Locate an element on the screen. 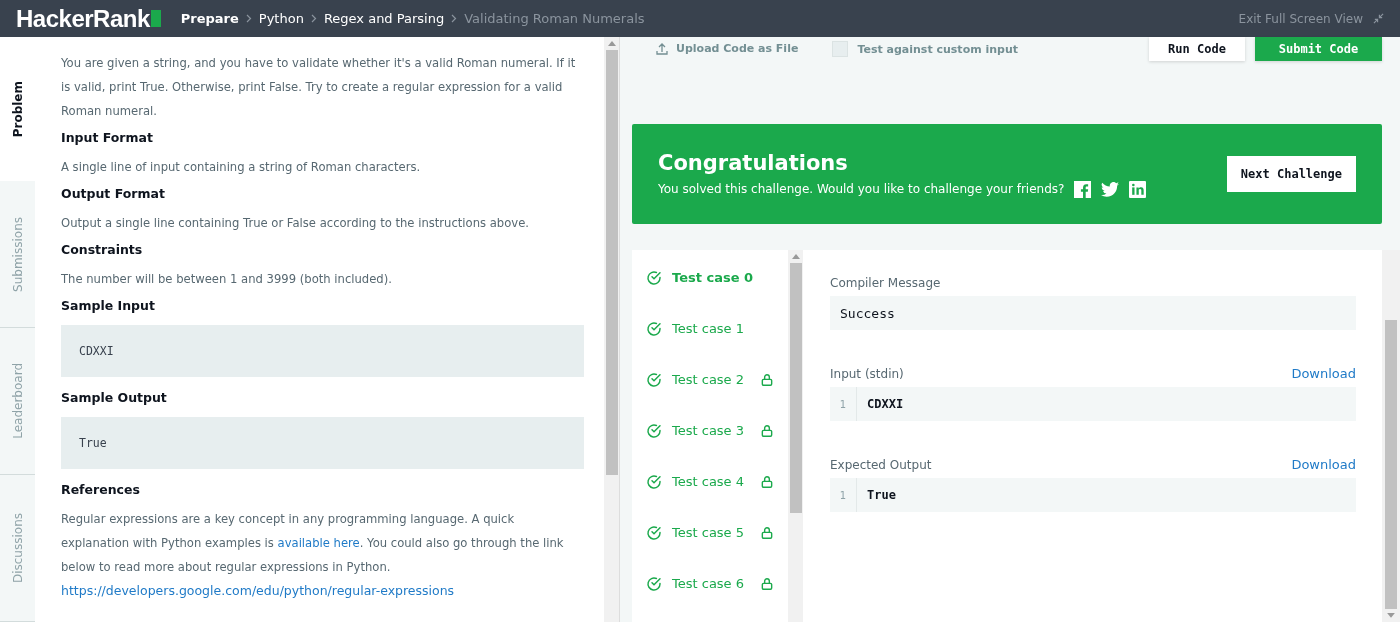 The height and width of the screenshot is (622, 1400). reference-url-link: https://developers.google.com/edu/python/regular-expressions is located at coordinates (322, 590).